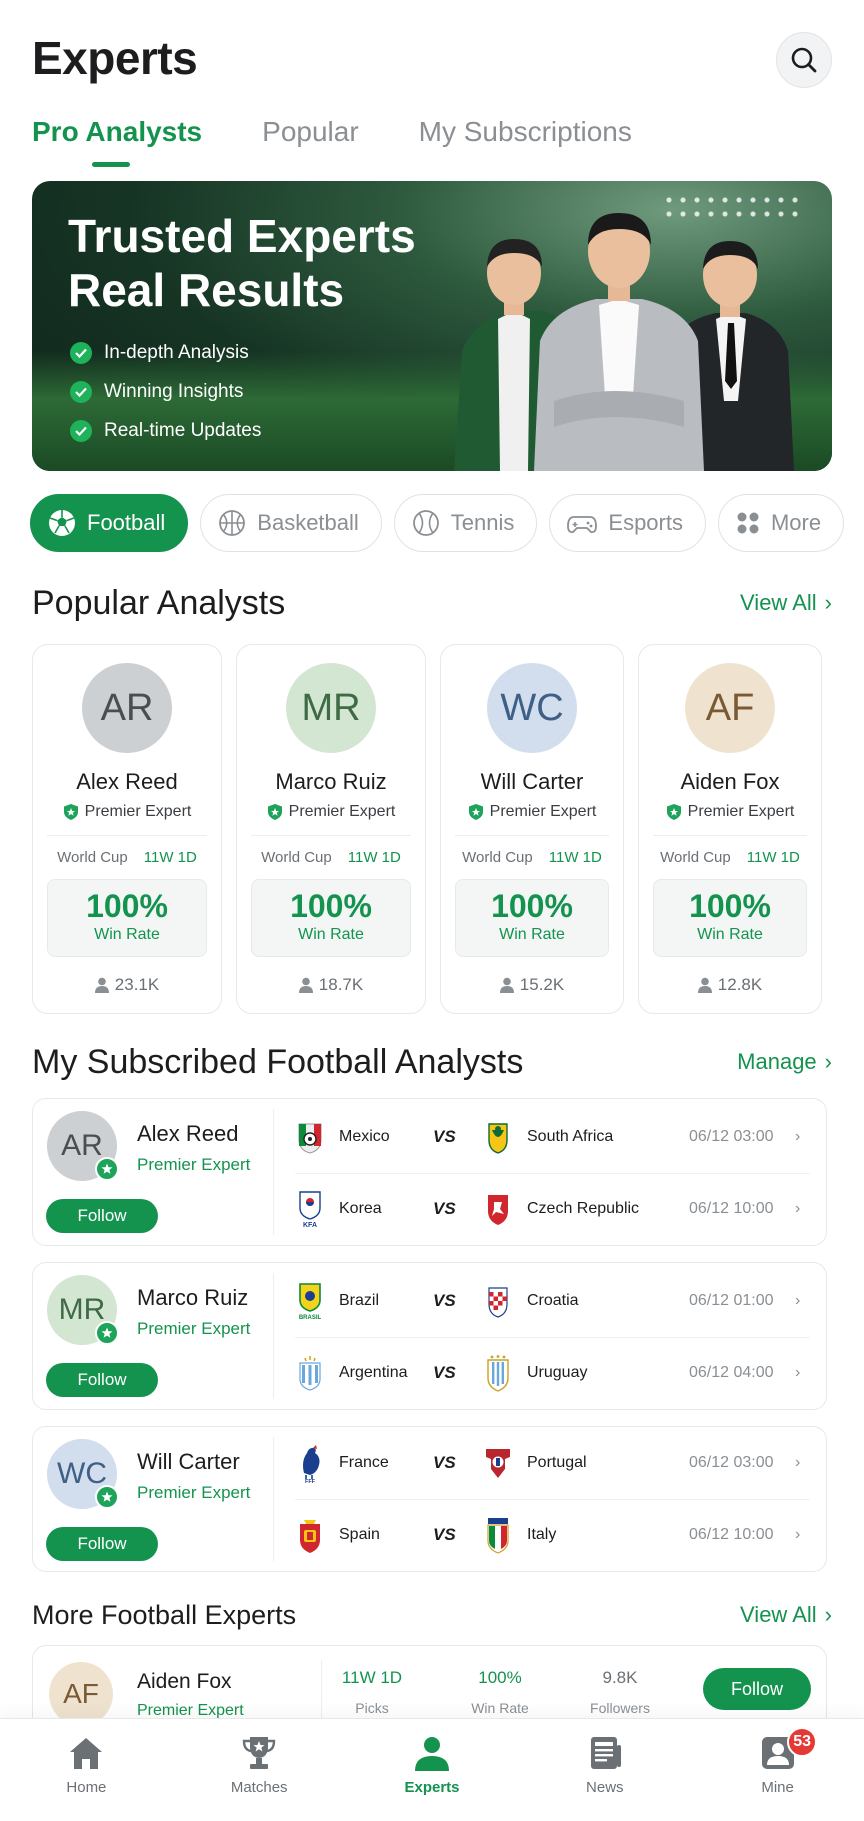  I want to click on trophy-icon, so click(259, 1753).